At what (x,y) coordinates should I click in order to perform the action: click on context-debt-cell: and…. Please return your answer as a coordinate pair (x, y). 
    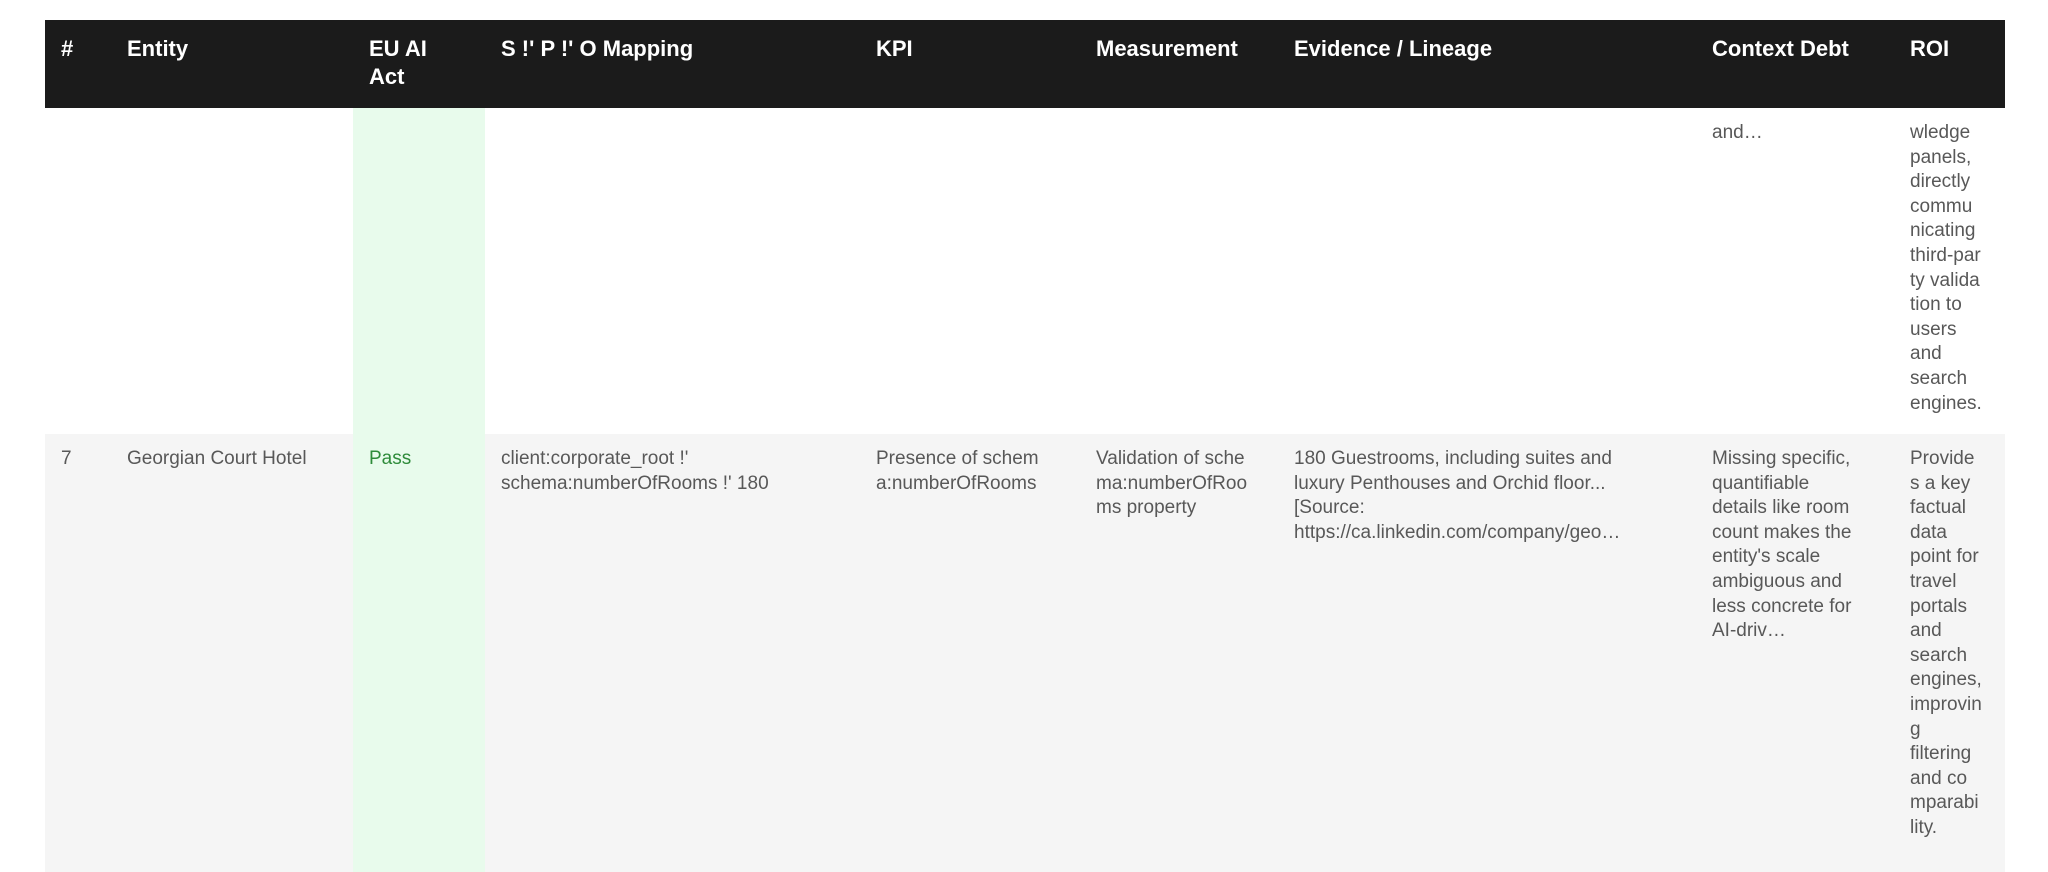
    Looking at the image, I should click on (1737, 132).